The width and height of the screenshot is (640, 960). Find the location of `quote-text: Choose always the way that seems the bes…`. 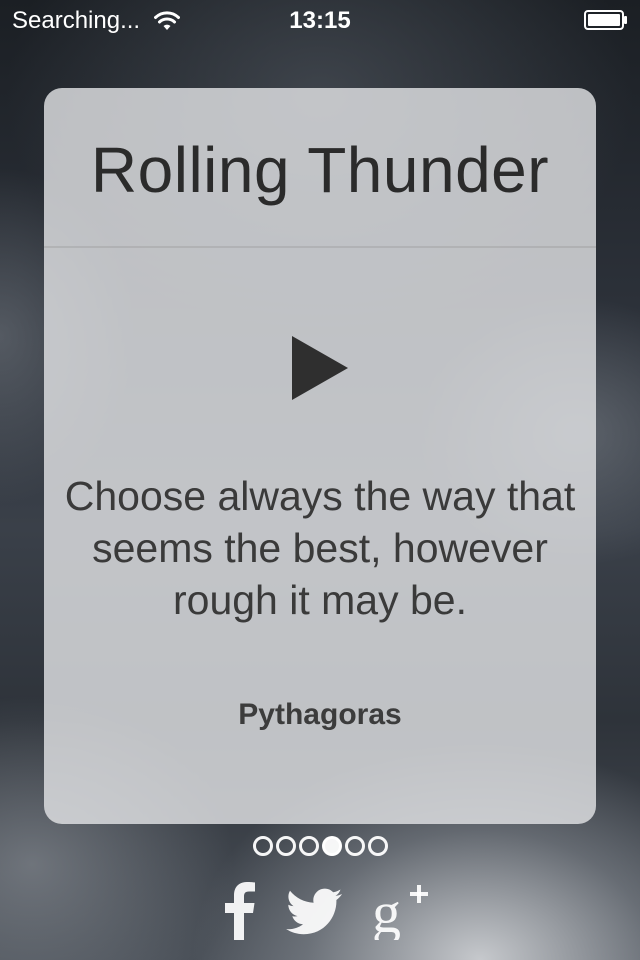

quote-text: Choose always the way that seems the bes… is located at coordinates (320, 548).